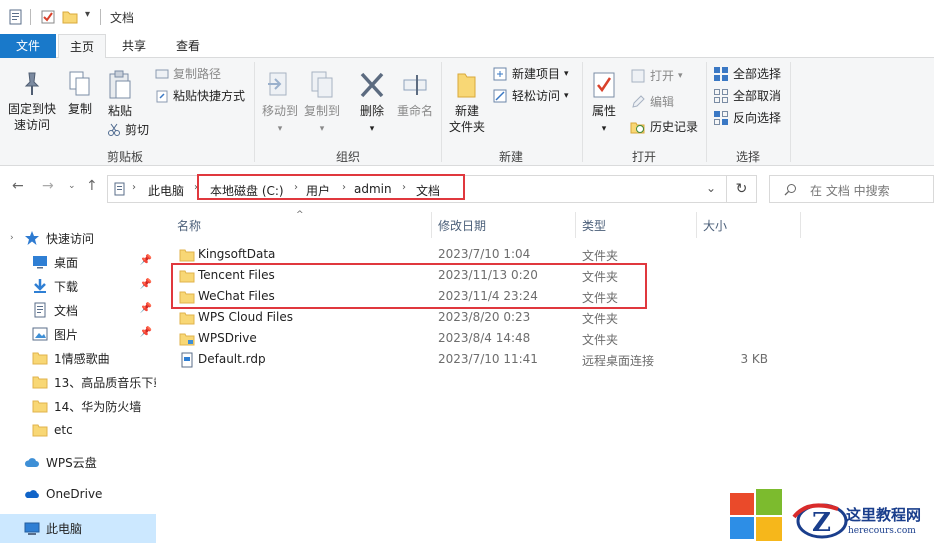 This screenshot has height=543, width=934. Describe the element at coordinates (414, 111) in the screenshot. I see `rename-label: 重命名` at that location.